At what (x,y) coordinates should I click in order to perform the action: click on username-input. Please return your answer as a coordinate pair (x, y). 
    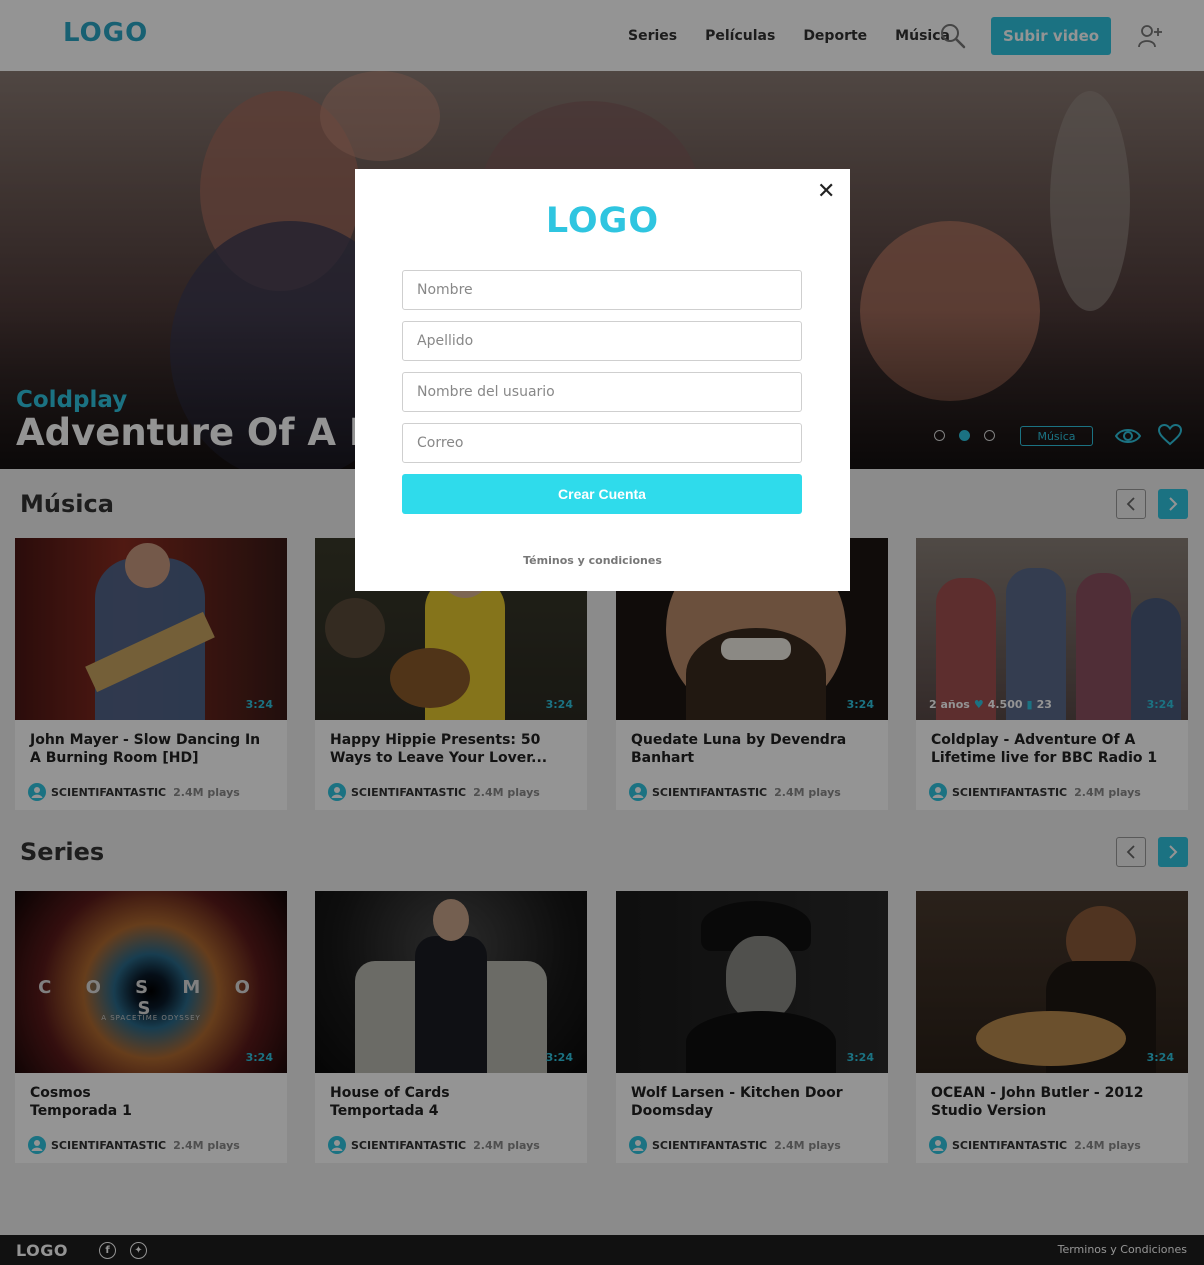
    Looking at the image, I should click on (602, 392).